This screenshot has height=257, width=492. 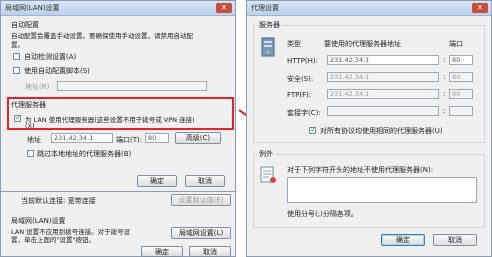 I want to click on lan-desc-line2: 置，单击上面的"设置"按钮。, so click(x=53, y=240).